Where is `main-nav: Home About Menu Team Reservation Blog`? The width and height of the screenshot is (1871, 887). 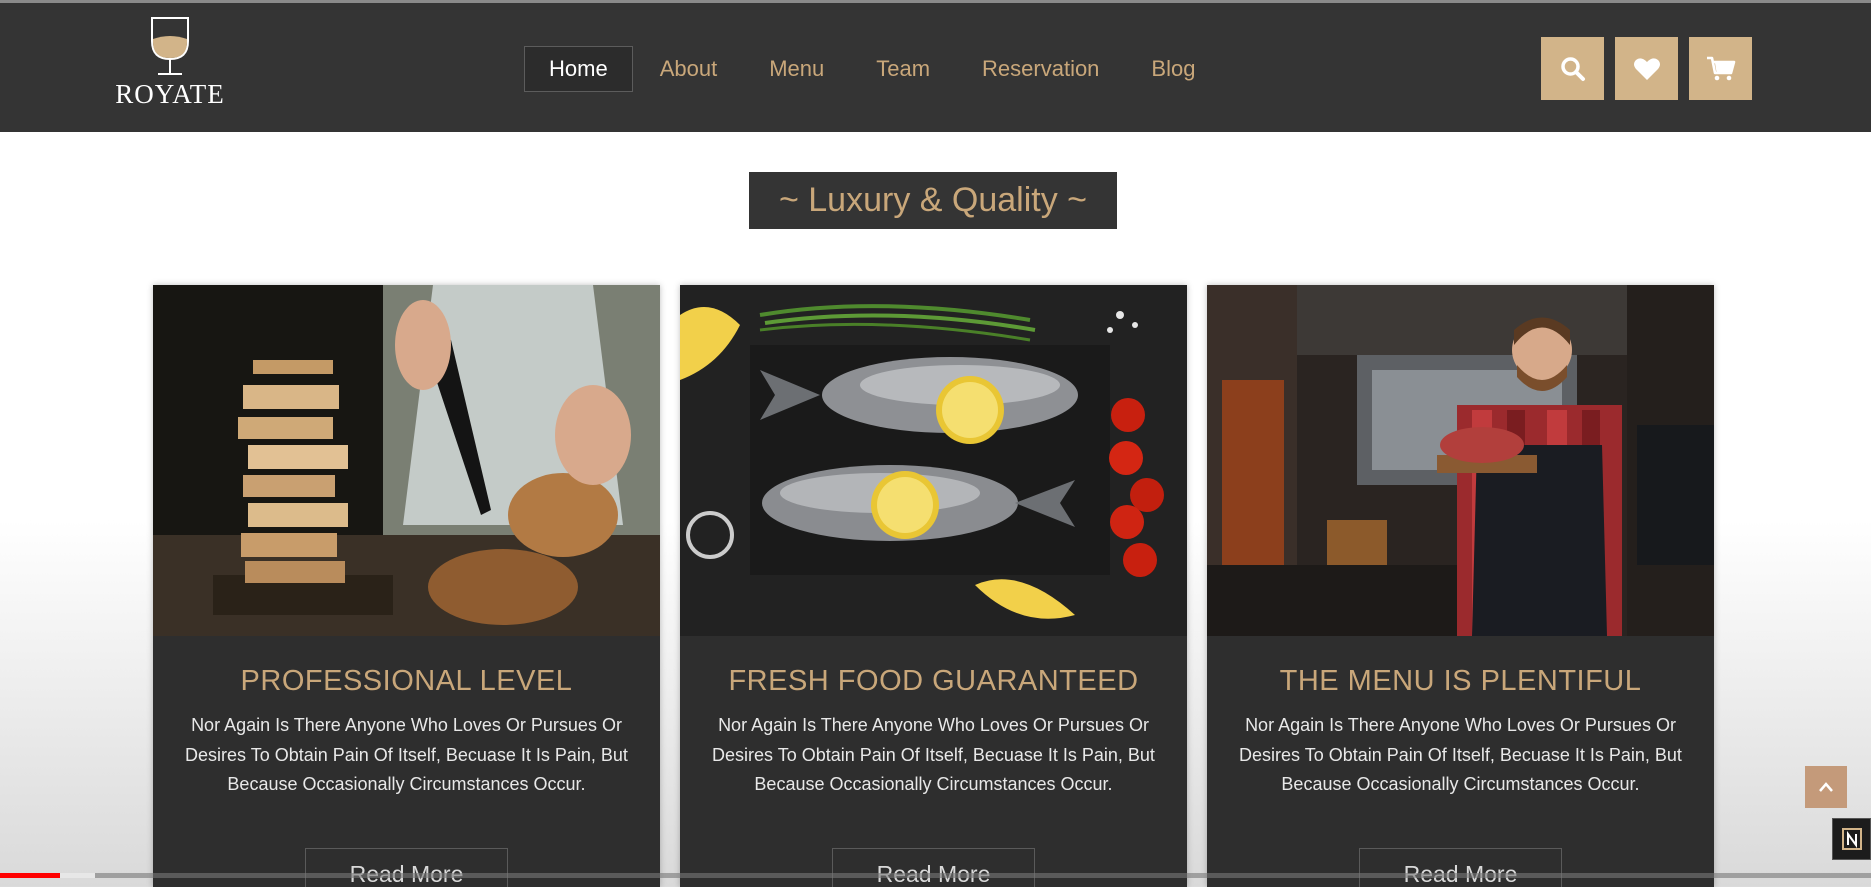 main-nav: Home About Menu Team Reservation Blog is located at coordinates (872, 69).